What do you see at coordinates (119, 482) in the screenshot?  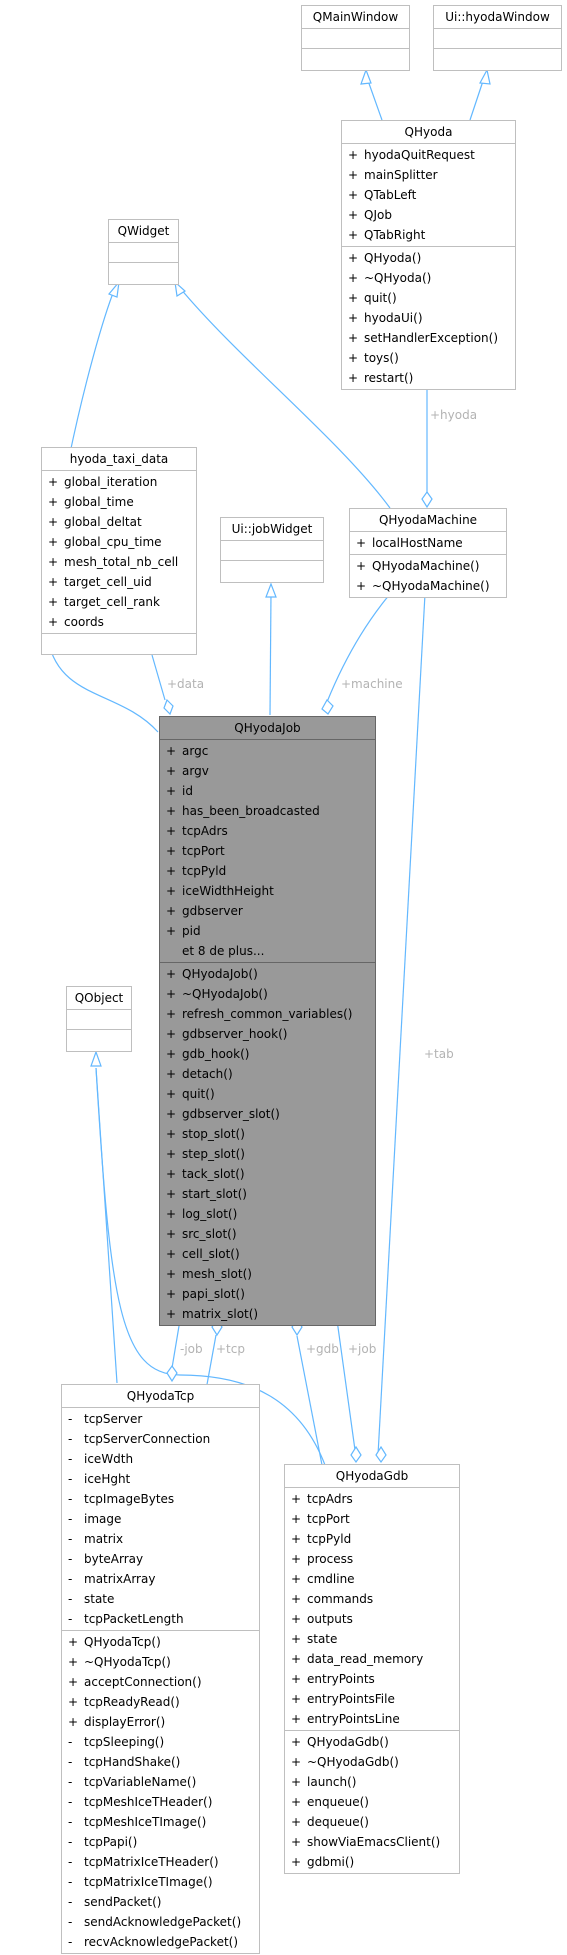 I see `attribute-row: + global_iteration` at bounding box center [119, 482].